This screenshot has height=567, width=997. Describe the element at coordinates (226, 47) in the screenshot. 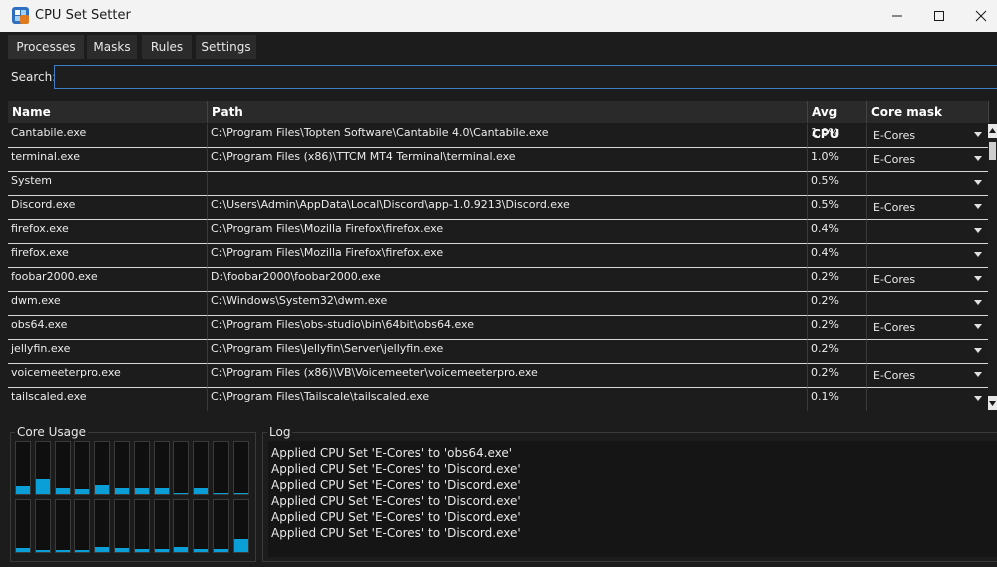

I see `tab-settings: Settings` at that location.